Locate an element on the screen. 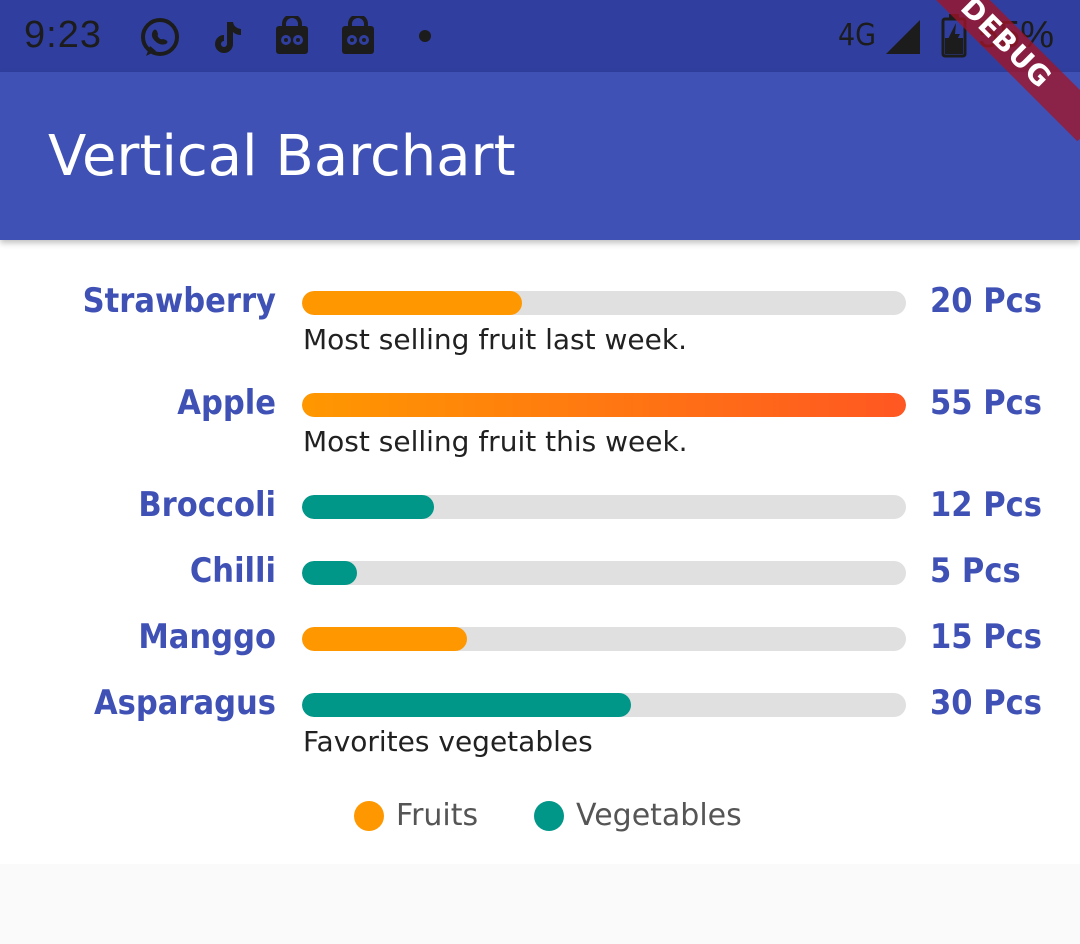 This screenshot has width=1080, height=944. tiktok-icon is located at coordinates (228, 37).